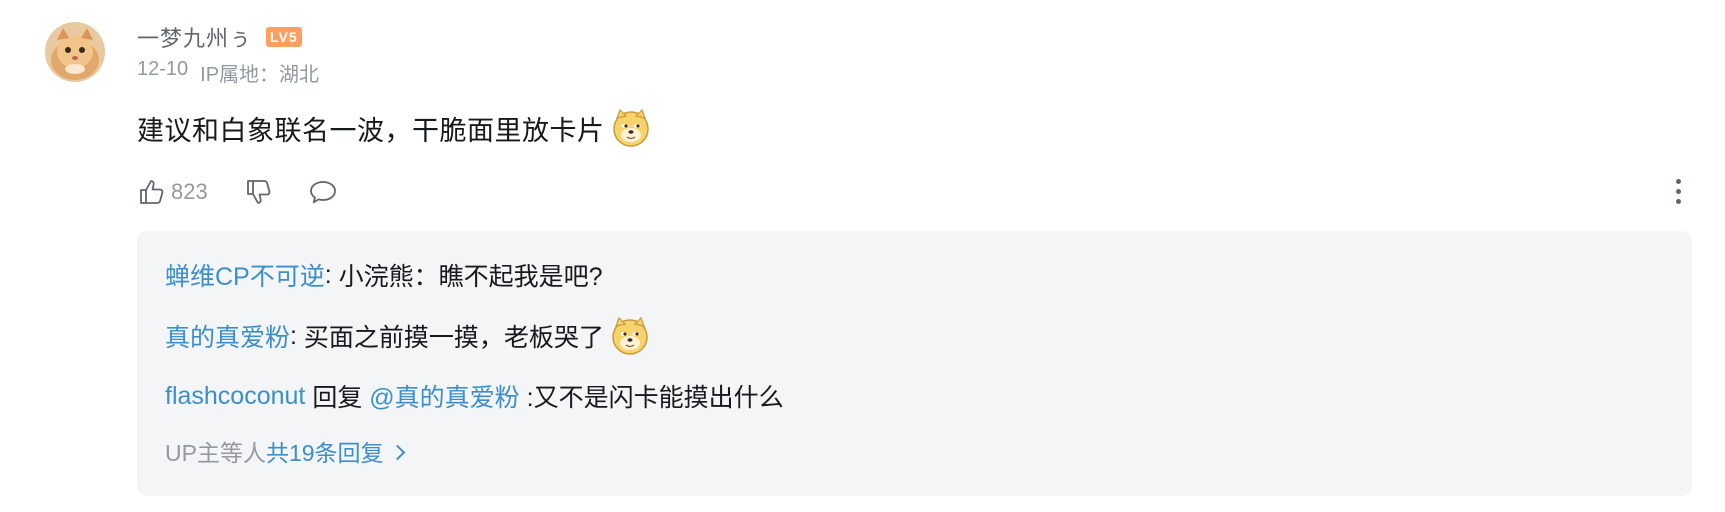 The image size is (1725, 512). I want to click on reply-text: 买面之前摸一摸，老板哭了, so click(453, 338).